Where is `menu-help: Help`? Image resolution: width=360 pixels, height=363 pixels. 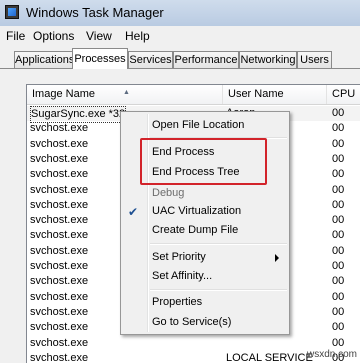 menu-help: Help is located at coordinates (137, 36).